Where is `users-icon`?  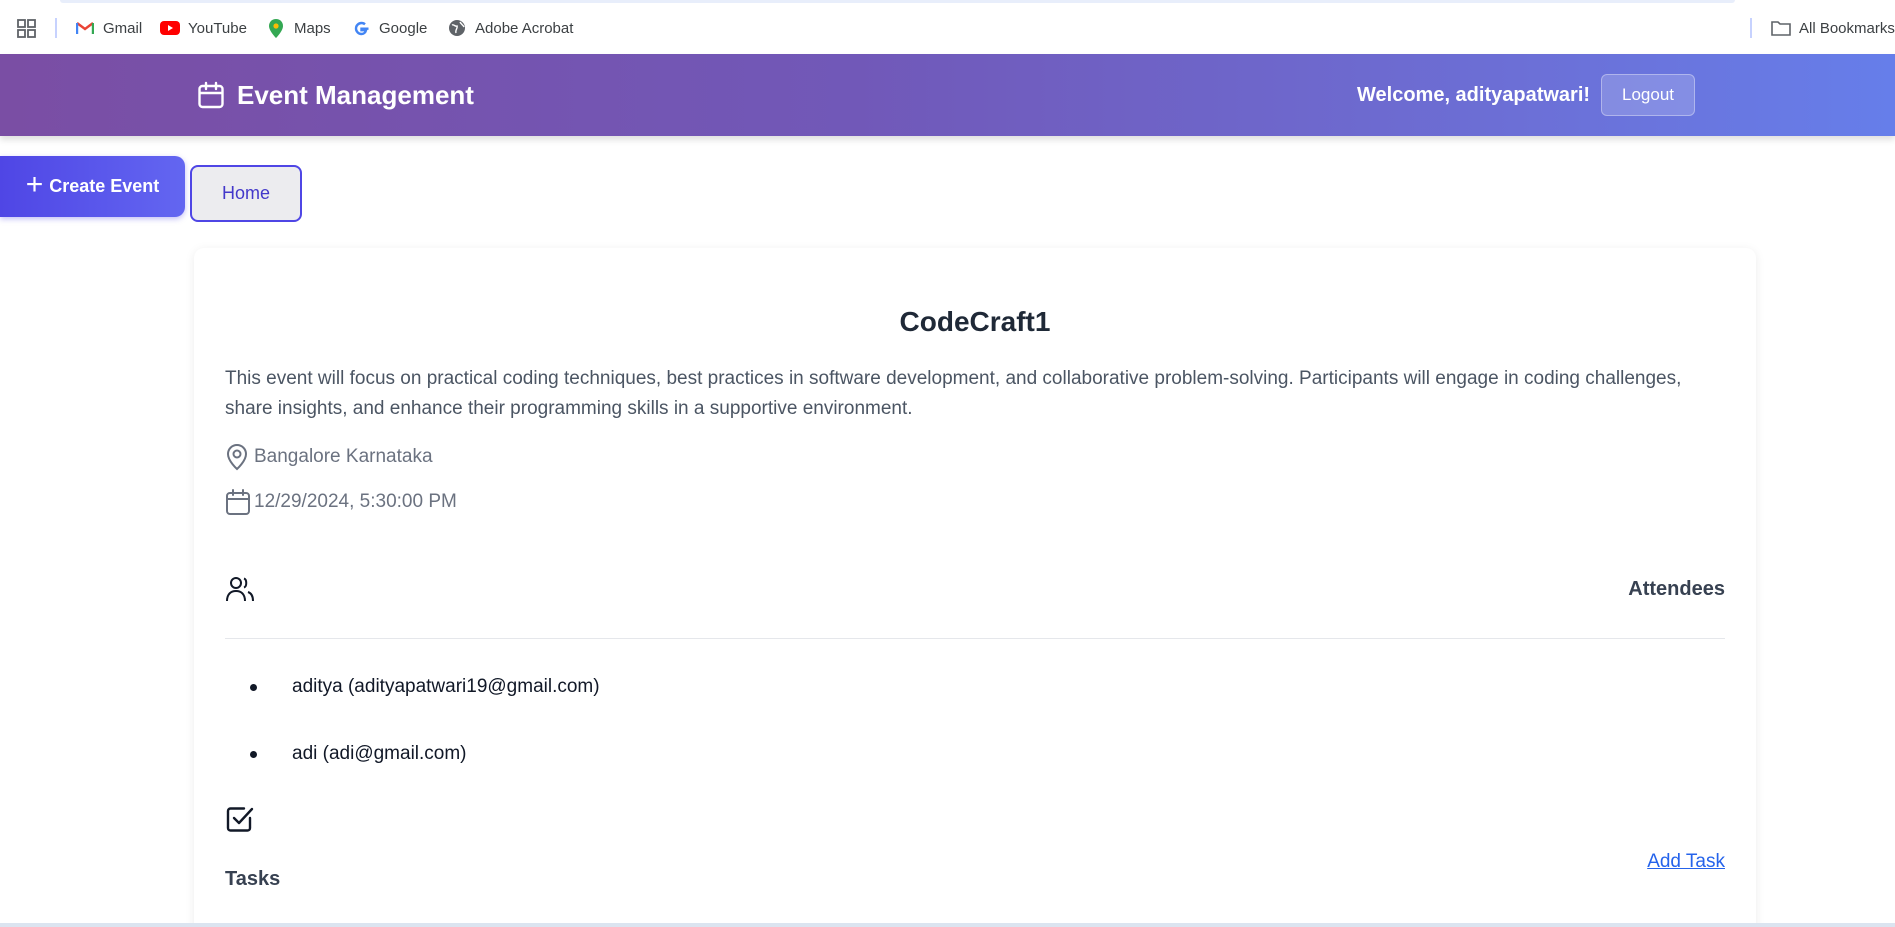 users-icon is located at coordinates (240, 589).